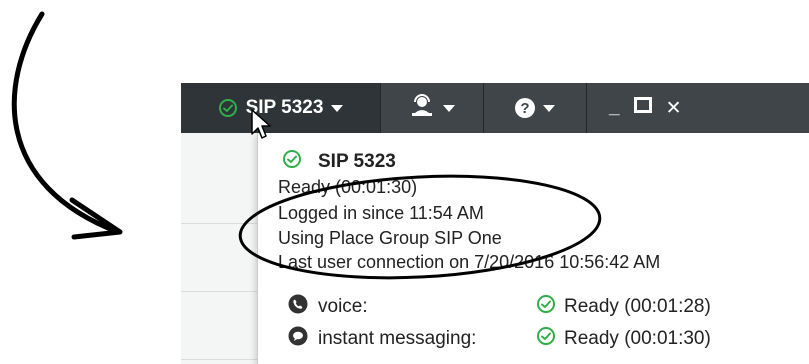 This screenshot has height=364, width=809. I want to click on minimize-button: _, so click(614, 108).